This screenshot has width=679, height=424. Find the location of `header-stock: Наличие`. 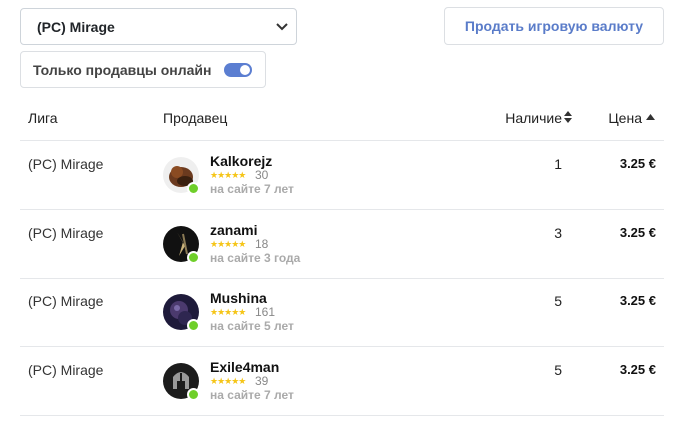

header-stock: Наличие is located at coordinates (533, 118).